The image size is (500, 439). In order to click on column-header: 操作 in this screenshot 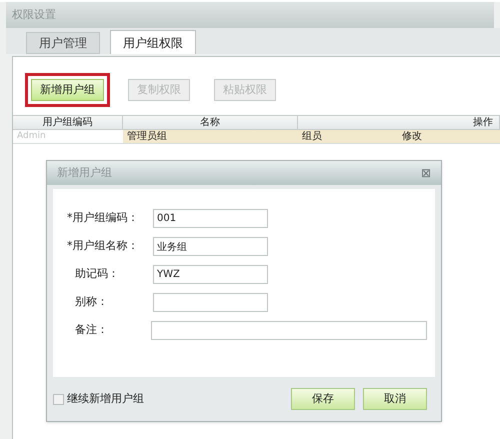, I will do `click(399, 122)`.